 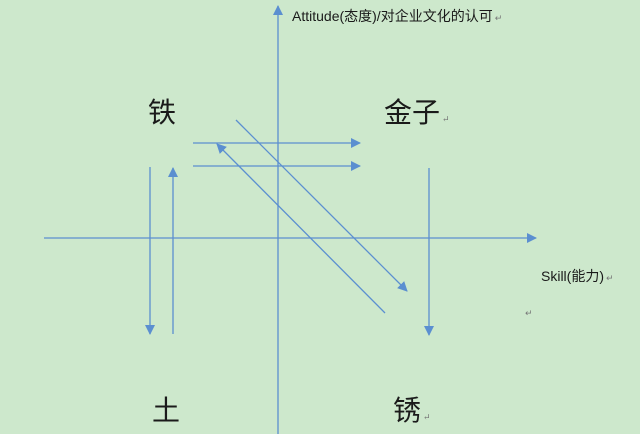 What do you see at coordinates (572, 276) in the screenshot?
I see `x-axis-label-text: Skill(能力)` at bounding box center [572, 276].